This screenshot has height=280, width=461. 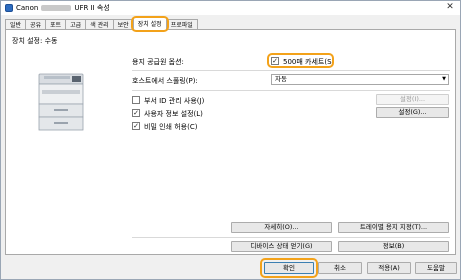 What do you see at coordinates (136, 113) in the screenshot?
I see `user-info-checkbox` at bounding box center [136, 113].